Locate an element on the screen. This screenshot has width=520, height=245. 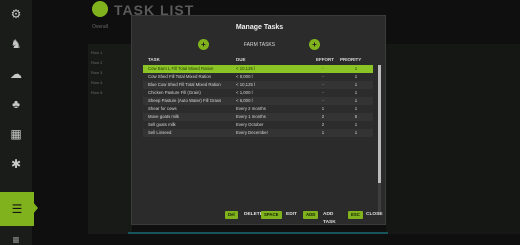
table-row: Sell goats milk Every October 2 1 is located at coordinates (258, 125).